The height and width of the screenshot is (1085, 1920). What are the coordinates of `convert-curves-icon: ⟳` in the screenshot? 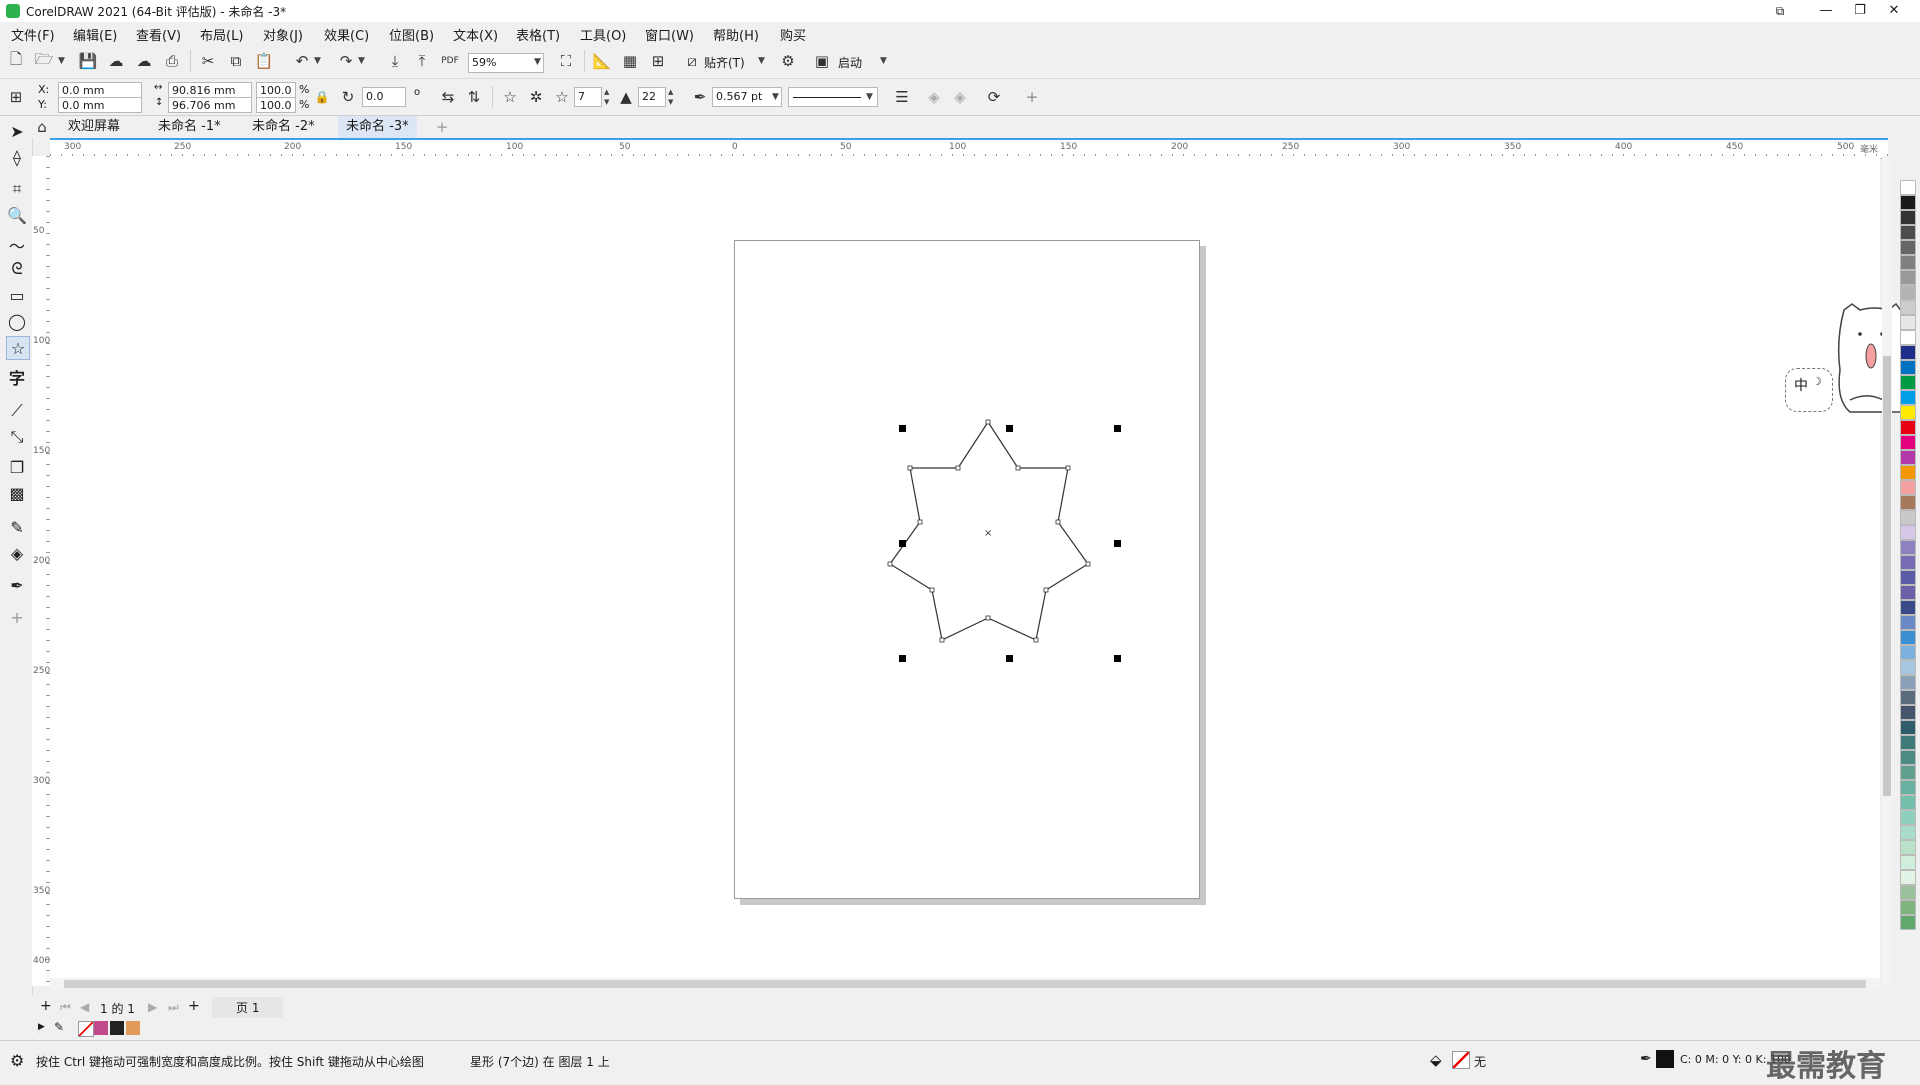 It's located at (994, 97).